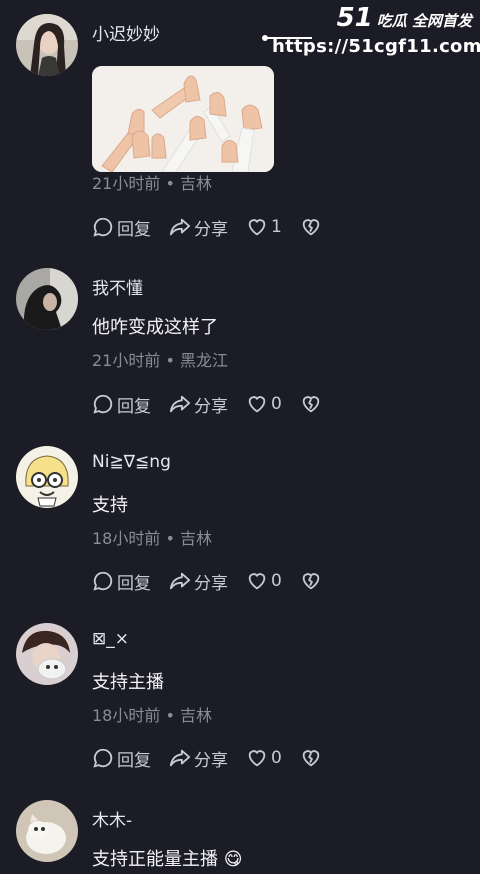  I want to click on comment-text: 支持, so click(110, 505).